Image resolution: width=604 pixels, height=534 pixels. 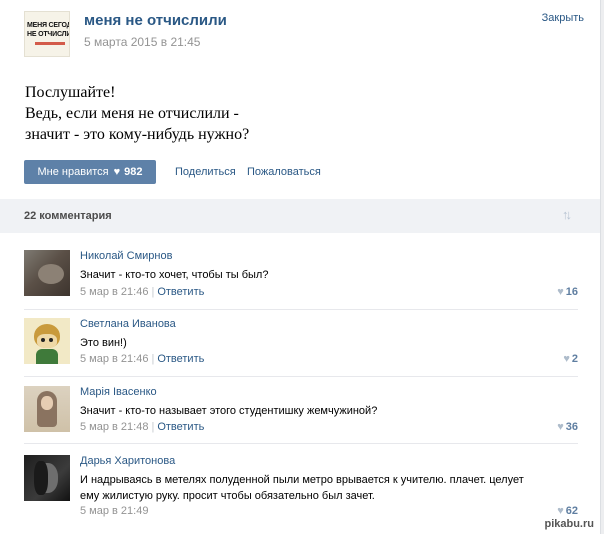 I want to click on like-count: 982, so click(x=133, y=172).